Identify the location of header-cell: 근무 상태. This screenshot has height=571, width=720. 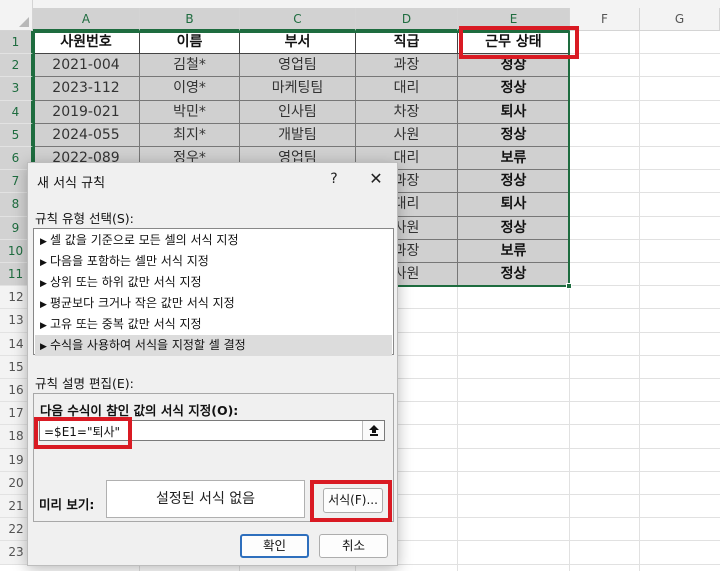
(514, 43).